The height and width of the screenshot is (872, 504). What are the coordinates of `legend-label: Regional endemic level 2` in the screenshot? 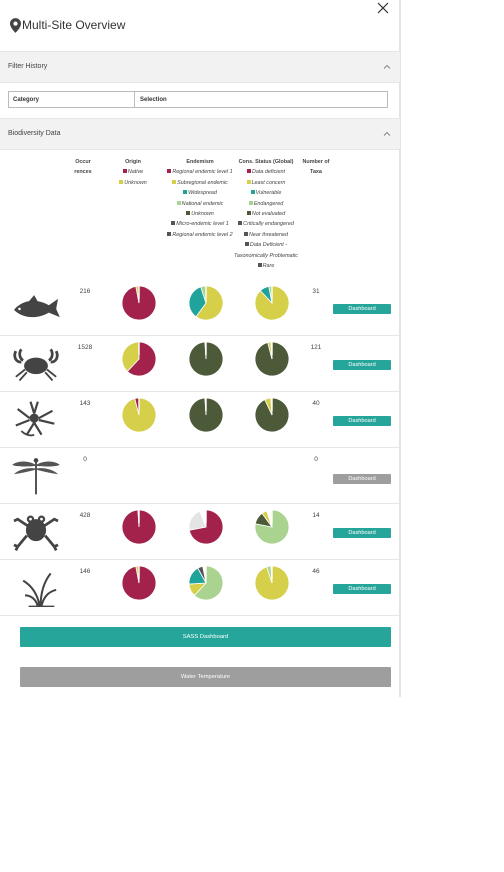 It's located at (202, 234).